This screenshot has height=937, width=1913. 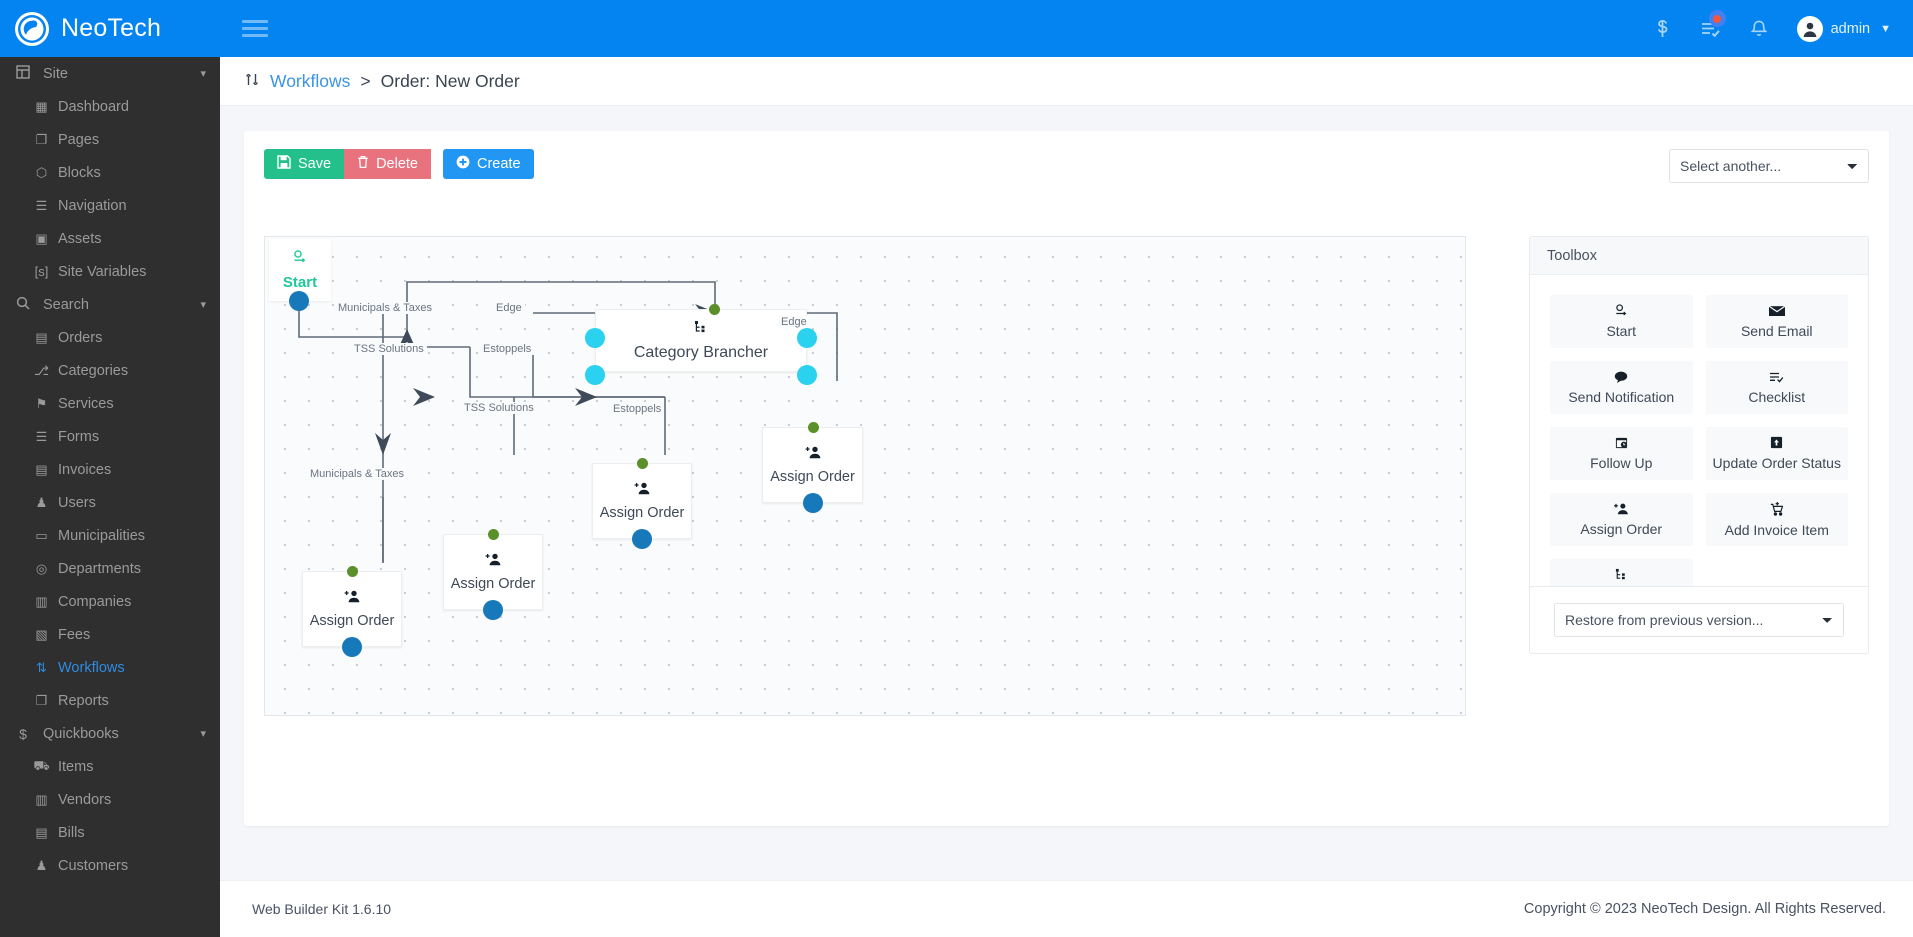 I want to click on node-port-in-assign2, so click(x=642, y=463).